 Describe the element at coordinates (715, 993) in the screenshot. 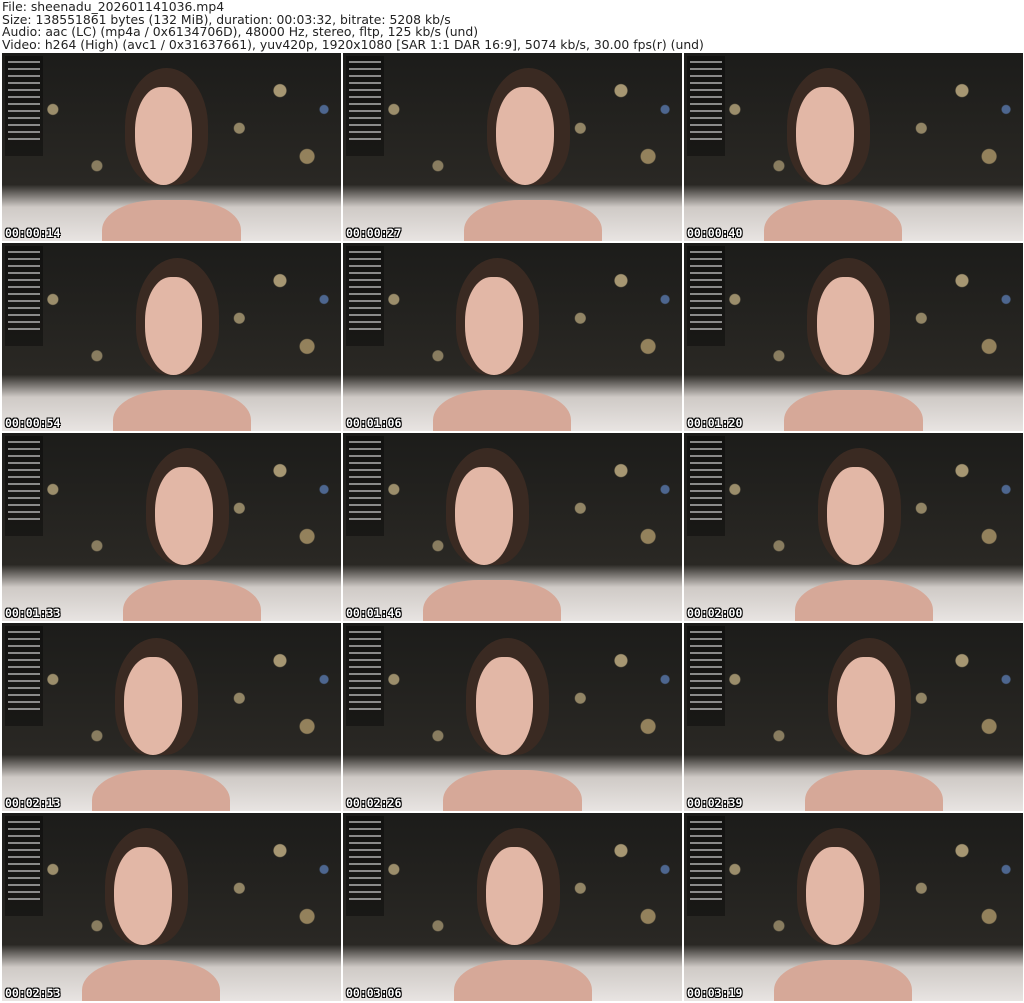

I see `timestamp: 00:03:19` at that location.